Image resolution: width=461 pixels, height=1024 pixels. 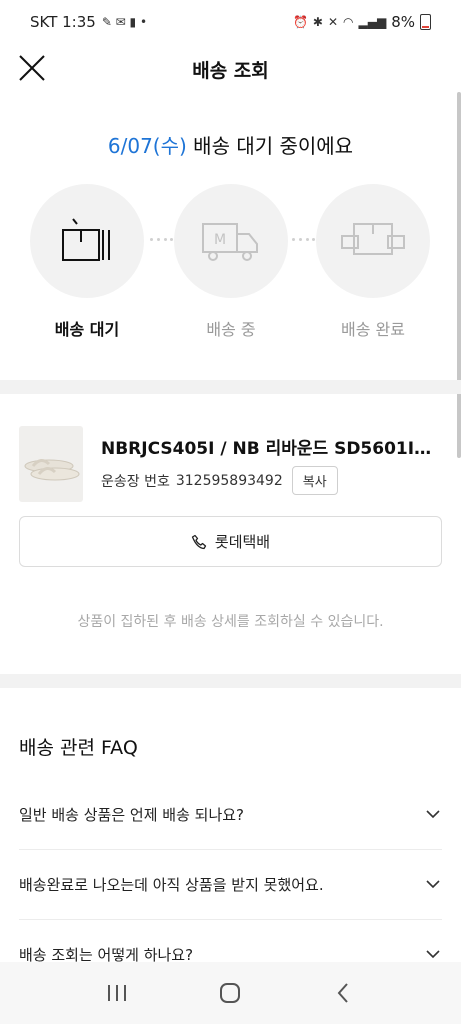 I want to click on step-delivered-circle, so click(x=373, y=241).